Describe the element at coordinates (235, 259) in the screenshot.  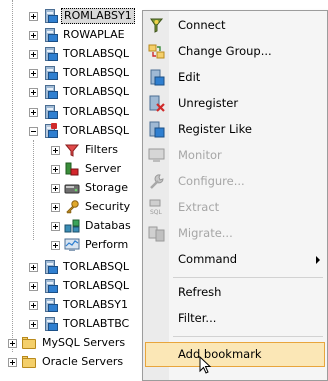
I see `menu-item-command: Command` at that location.